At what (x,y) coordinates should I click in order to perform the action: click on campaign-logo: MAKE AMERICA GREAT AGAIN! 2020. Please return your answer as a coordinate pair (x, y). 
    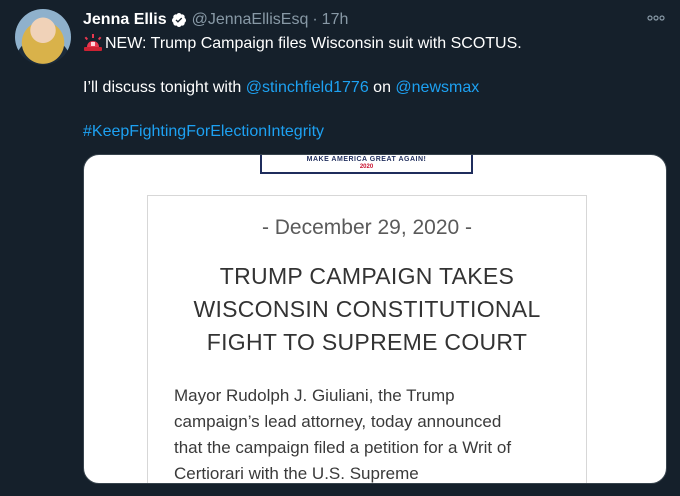
    Looking at the image, I should click on (366, 164).